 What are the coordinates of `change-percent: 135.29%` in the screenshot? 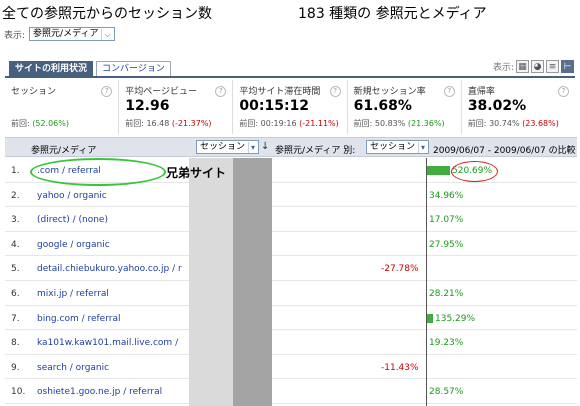 It's located at (455, 318).